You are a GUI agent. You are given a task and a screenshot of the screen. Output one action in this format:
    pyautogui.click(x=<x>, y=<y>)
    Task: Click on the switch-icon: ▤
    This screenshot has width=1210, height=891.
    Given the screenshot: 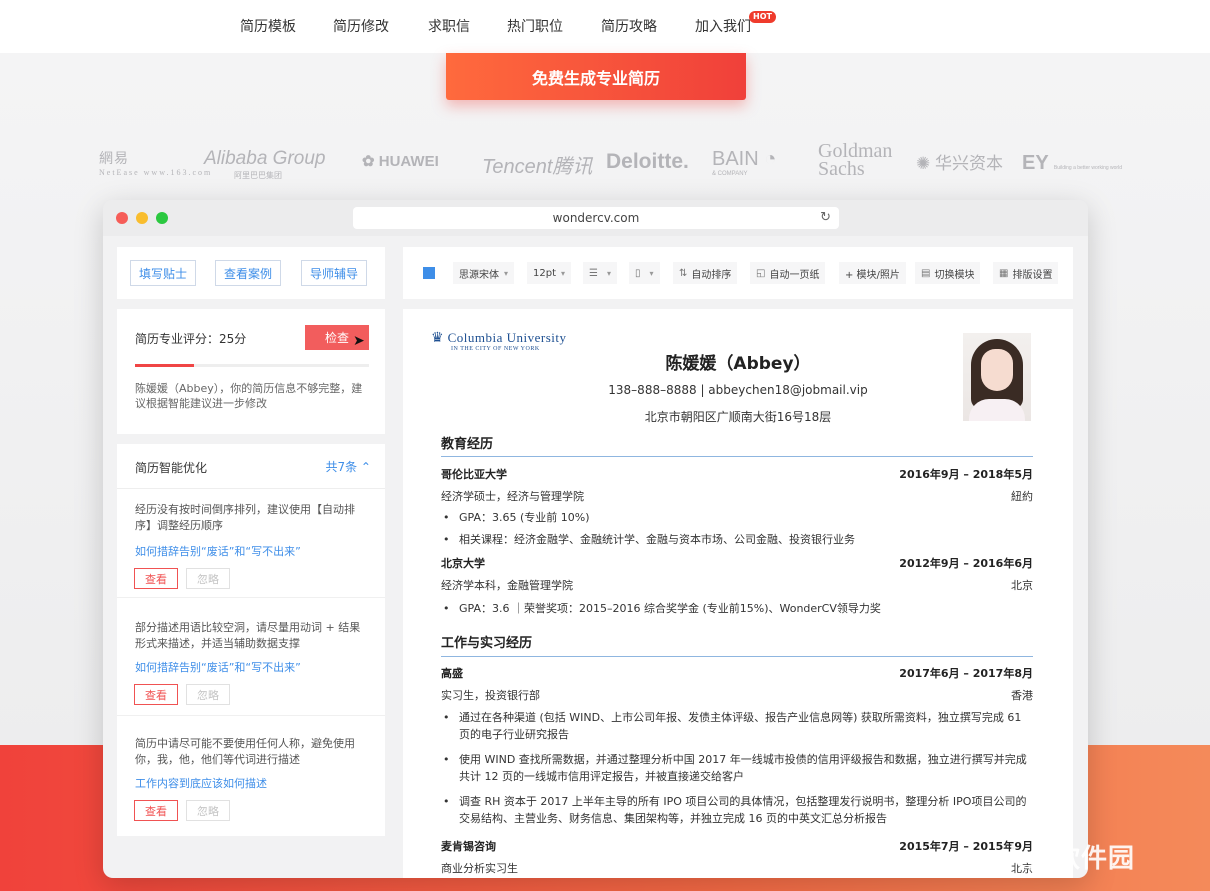 What is the action you would take?
    pyautogui.click(x=926, y=273)
    